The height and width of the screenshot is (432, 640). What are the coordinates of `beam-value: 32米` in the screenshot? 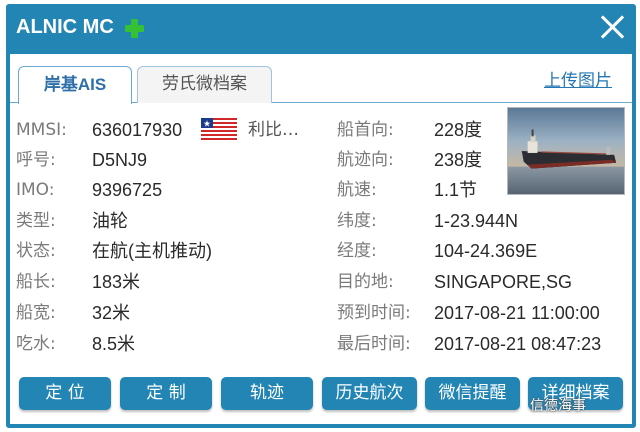 It's located at (111, 313).